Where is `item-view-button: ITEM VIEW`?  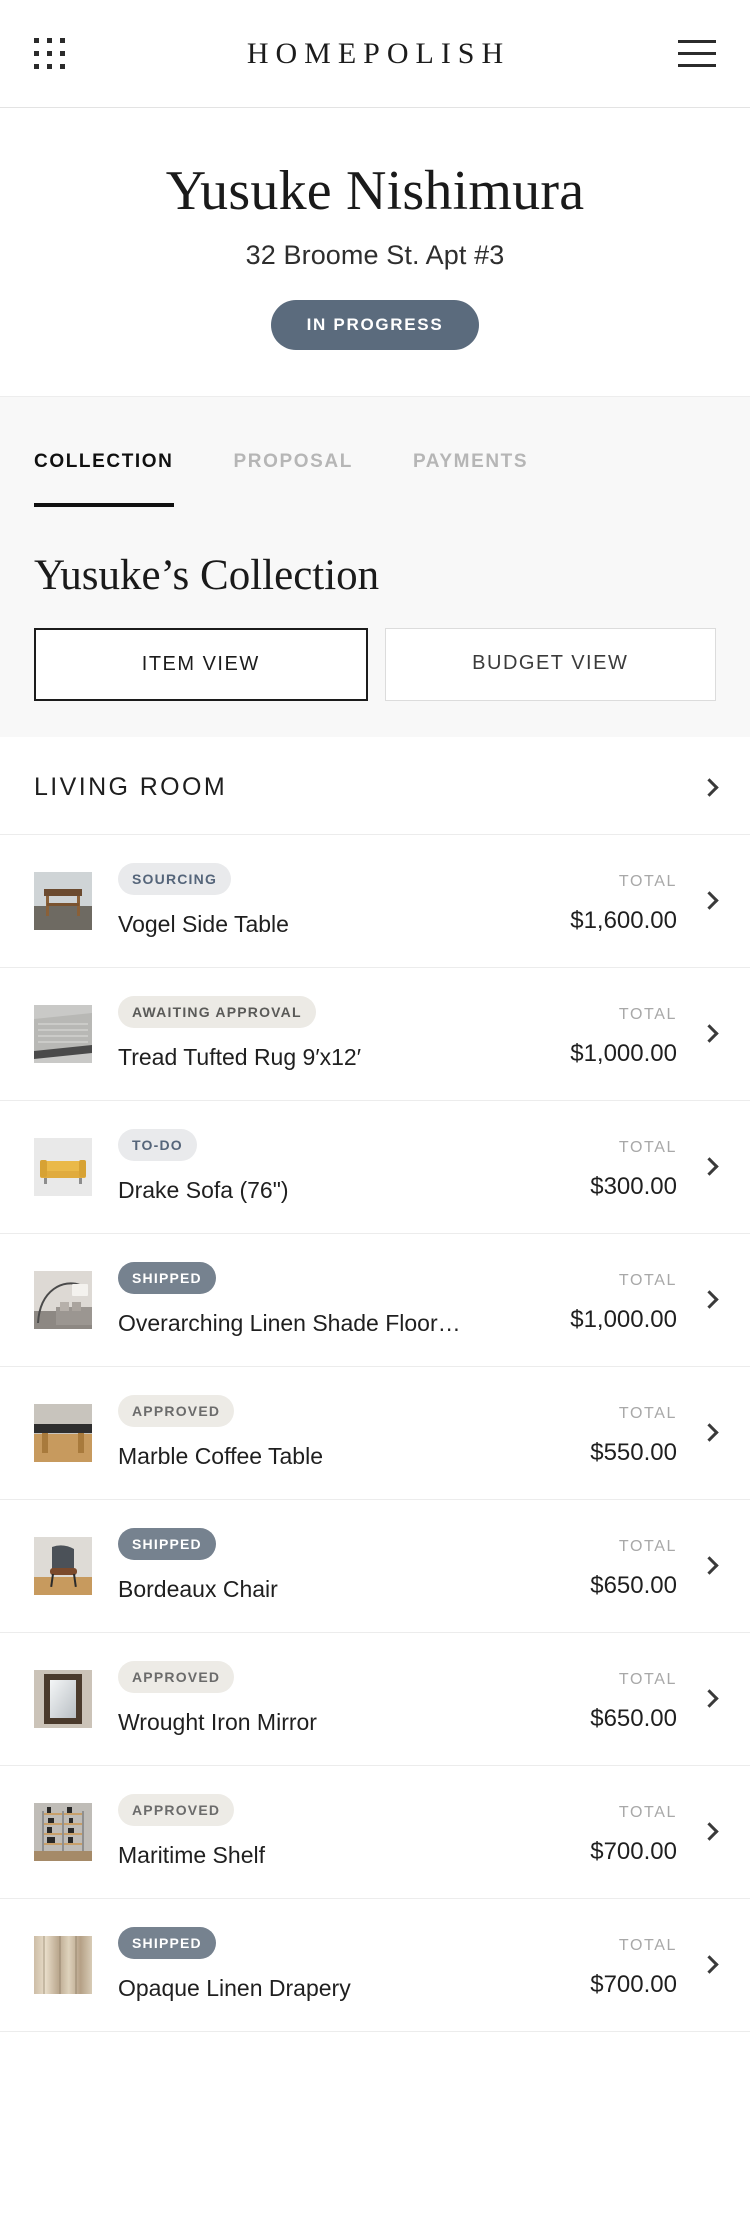 item-view-button: ITEM VIEW is located at coordinates (201, 664).